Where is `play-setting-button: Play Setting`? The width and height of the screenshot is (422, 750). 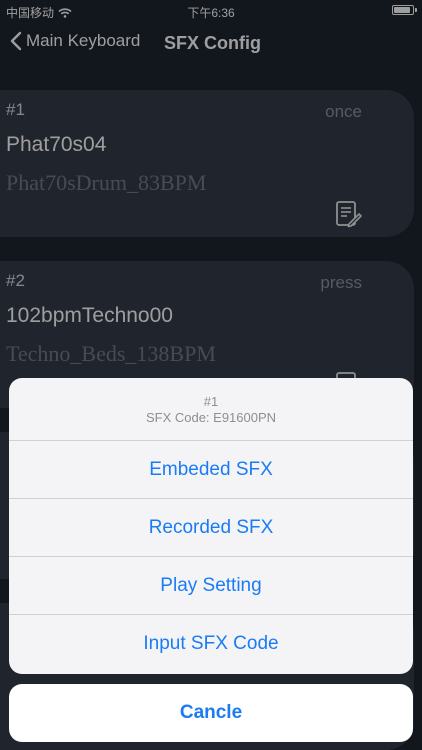 play-setting-button: Play Setting is located at coordinates (211, 586).